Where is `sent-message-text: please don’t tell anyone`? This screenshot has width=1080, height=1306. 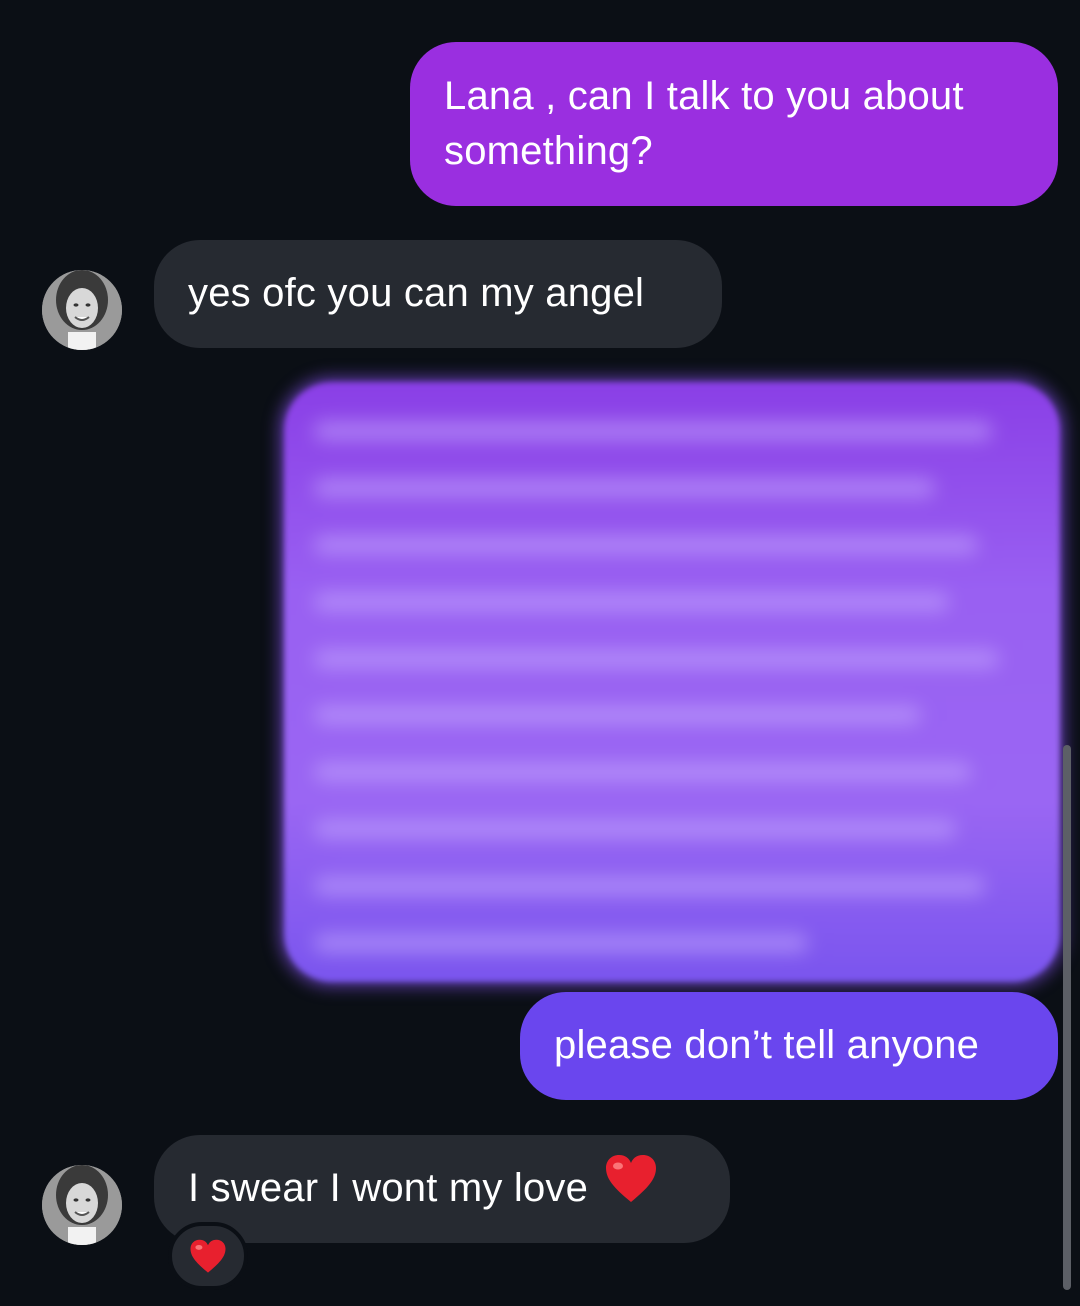
sent-message-text: please don’t tell anyone is located at coordinates (767, 1045).